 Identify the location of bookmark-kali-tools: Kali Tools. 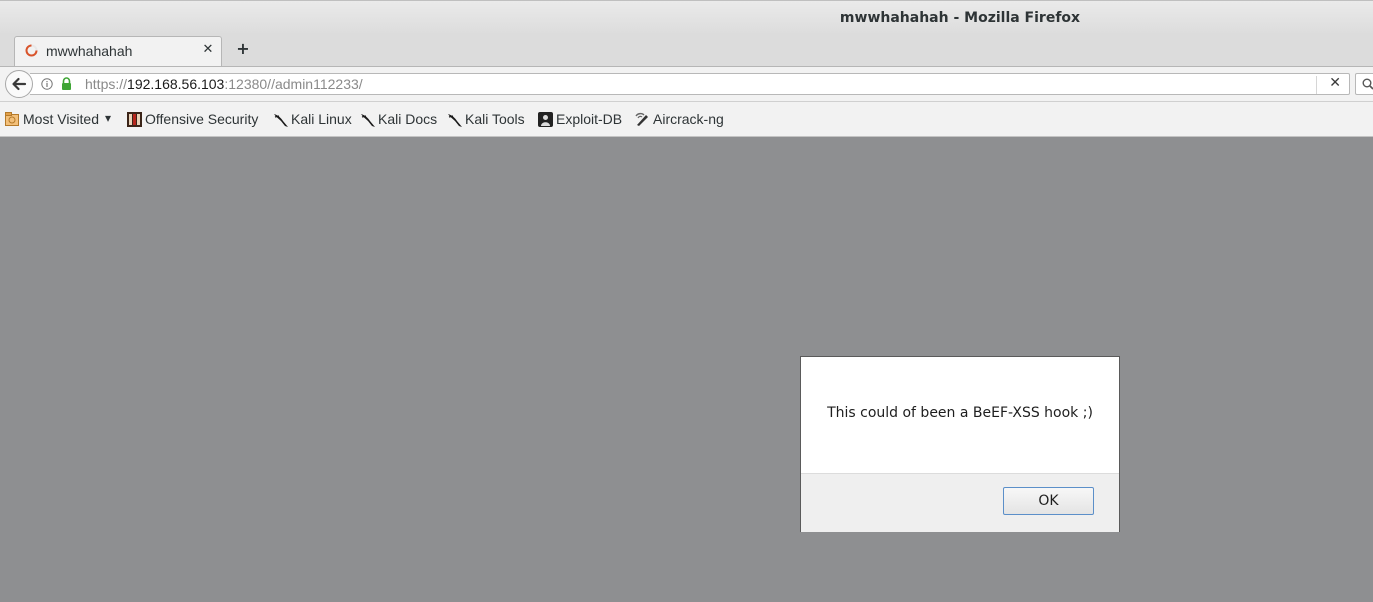
(489, 120).